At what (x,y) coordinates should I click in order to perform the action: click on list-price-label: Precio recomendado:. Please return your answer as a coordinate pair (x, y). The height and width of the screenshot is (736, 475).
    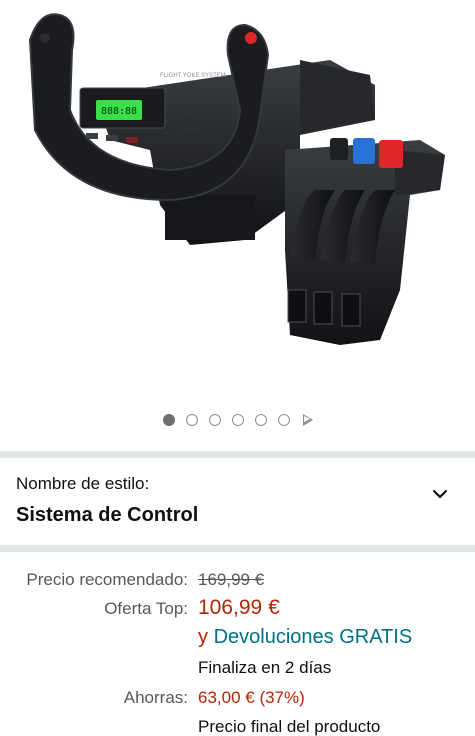
    Looking at the image, I should click on (107, 579).